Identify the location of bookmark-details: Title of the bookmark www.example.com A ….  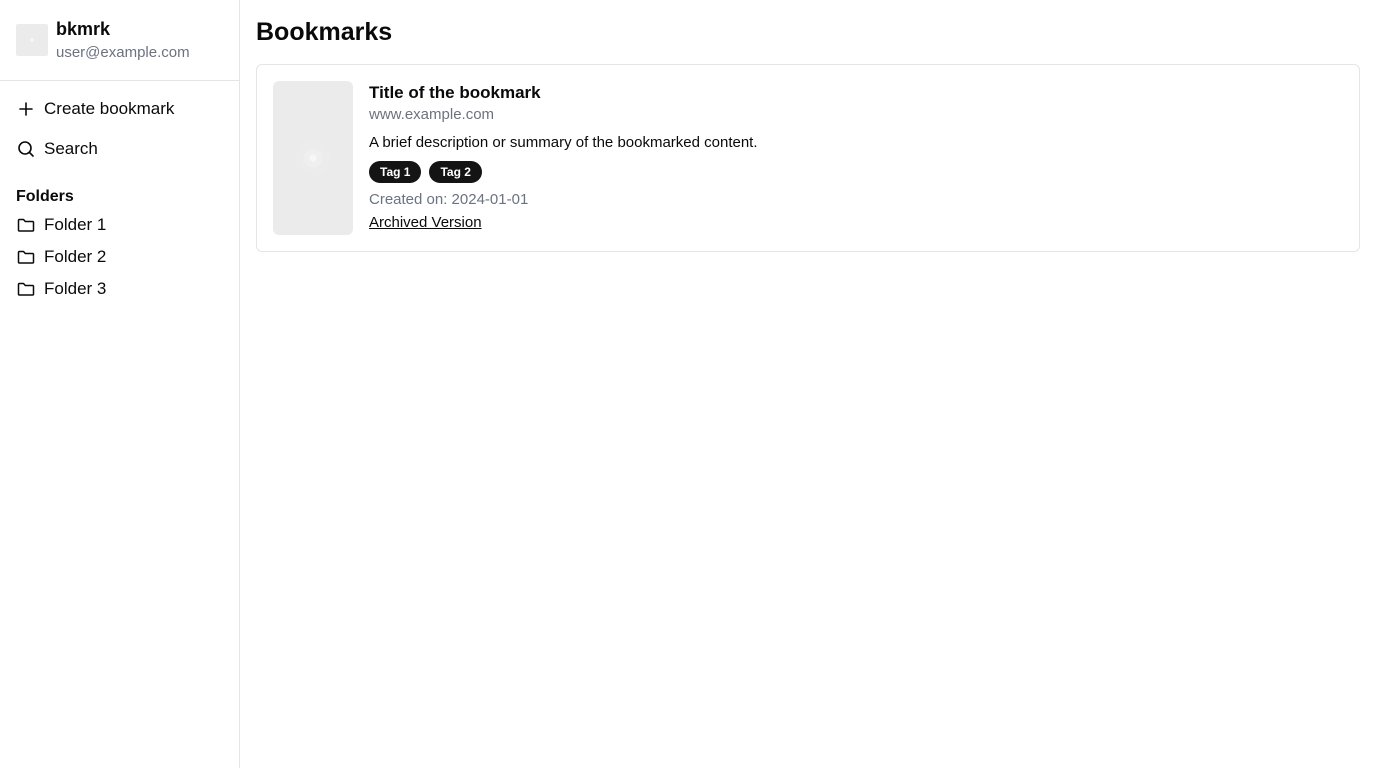
(563, 158).